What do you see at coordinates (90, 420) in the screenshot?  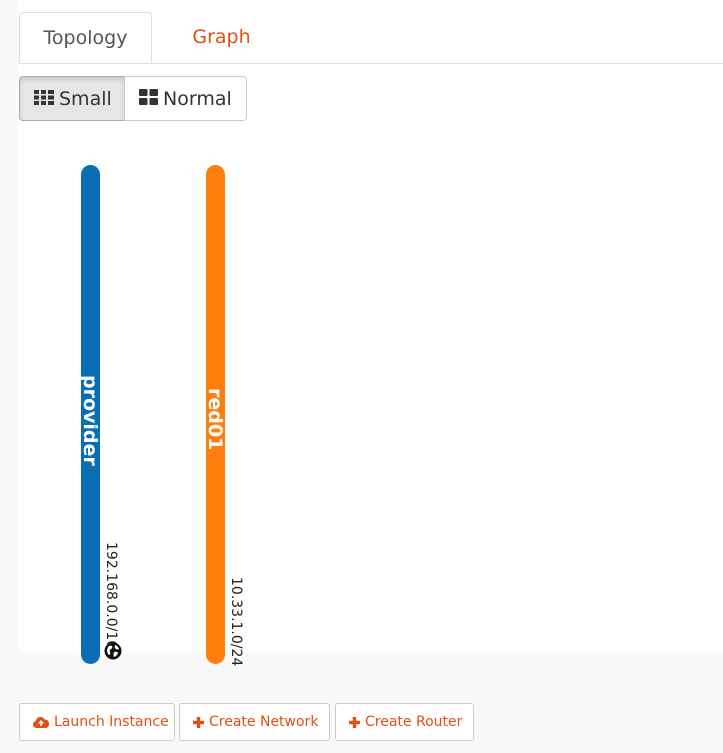 I see `network-name-provider: provider` at bounding box center [90, 420].